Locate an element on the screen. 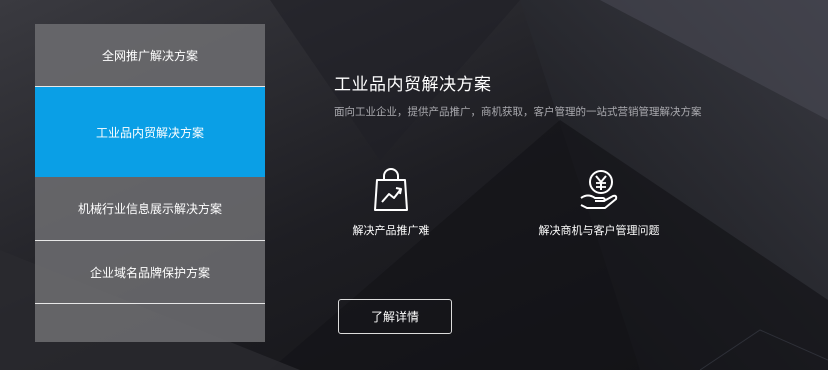 This screenshot has width=828, height=370. menu-item-label: 机械行业信息展示解决方案 is located at coordinates (149, 209).